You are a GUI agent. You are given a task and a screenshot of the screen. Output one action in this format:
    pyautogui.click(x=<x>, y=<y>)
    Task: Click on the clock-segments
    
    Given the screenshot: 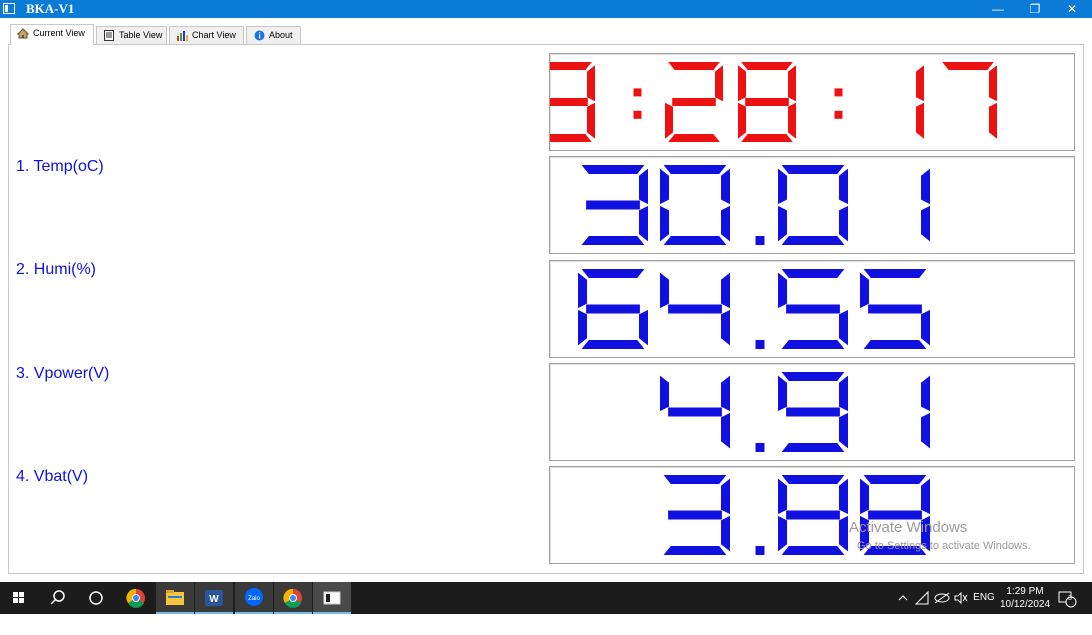 What is the action you would take?
    pyautogui.click(x=773, y=102)
    